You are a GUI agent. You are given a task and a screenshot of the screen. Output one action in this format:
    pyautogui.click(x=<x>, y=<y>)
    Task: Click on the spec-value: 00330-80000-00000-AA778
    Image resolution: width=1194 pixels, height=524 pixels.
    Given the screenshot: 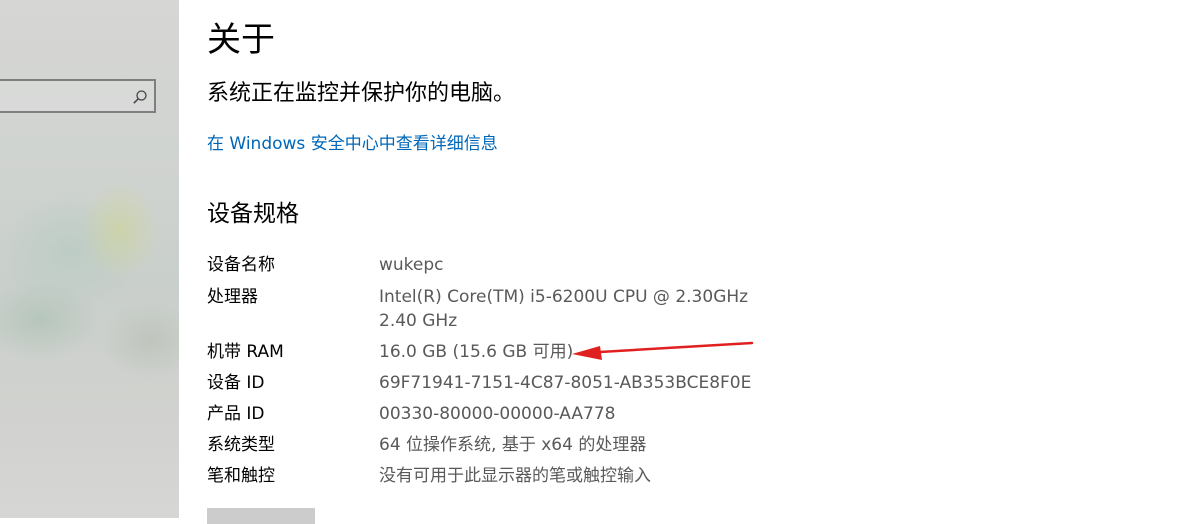 What is the action you would take?
    pyautogui.click(x=497, y=414)
    